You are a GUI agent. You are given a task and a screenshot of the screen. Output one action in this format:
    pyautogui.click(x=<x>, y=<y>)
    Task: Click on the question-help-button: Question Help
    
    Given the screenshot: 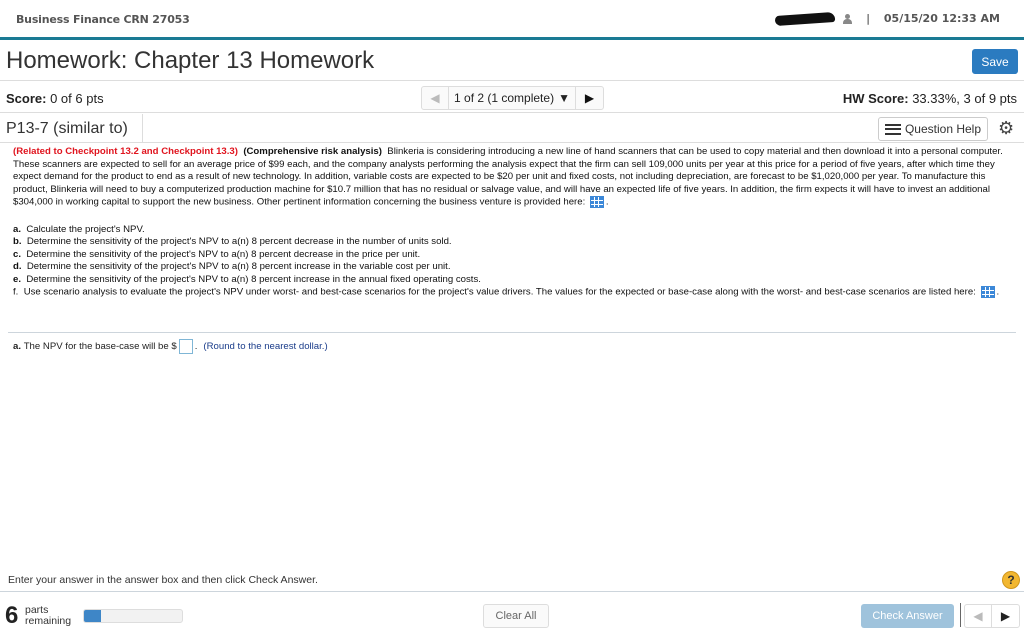 What is the action you would take?
    pyautogui.click(x=933, y=129)
    